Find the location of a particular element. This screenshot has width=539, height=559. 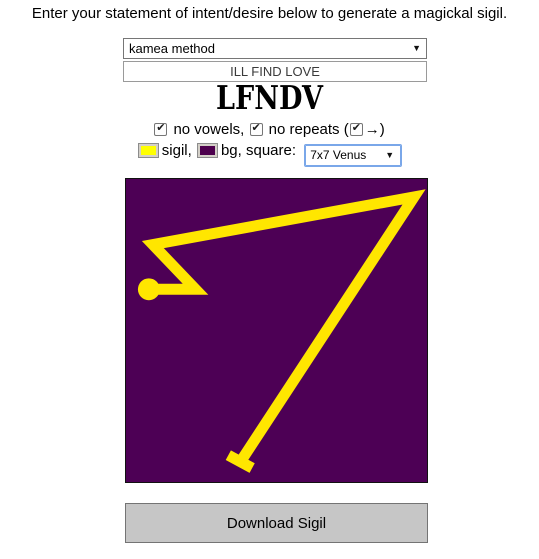

download-sigil-button: Download Sigil is located at coordinates (276, 523).